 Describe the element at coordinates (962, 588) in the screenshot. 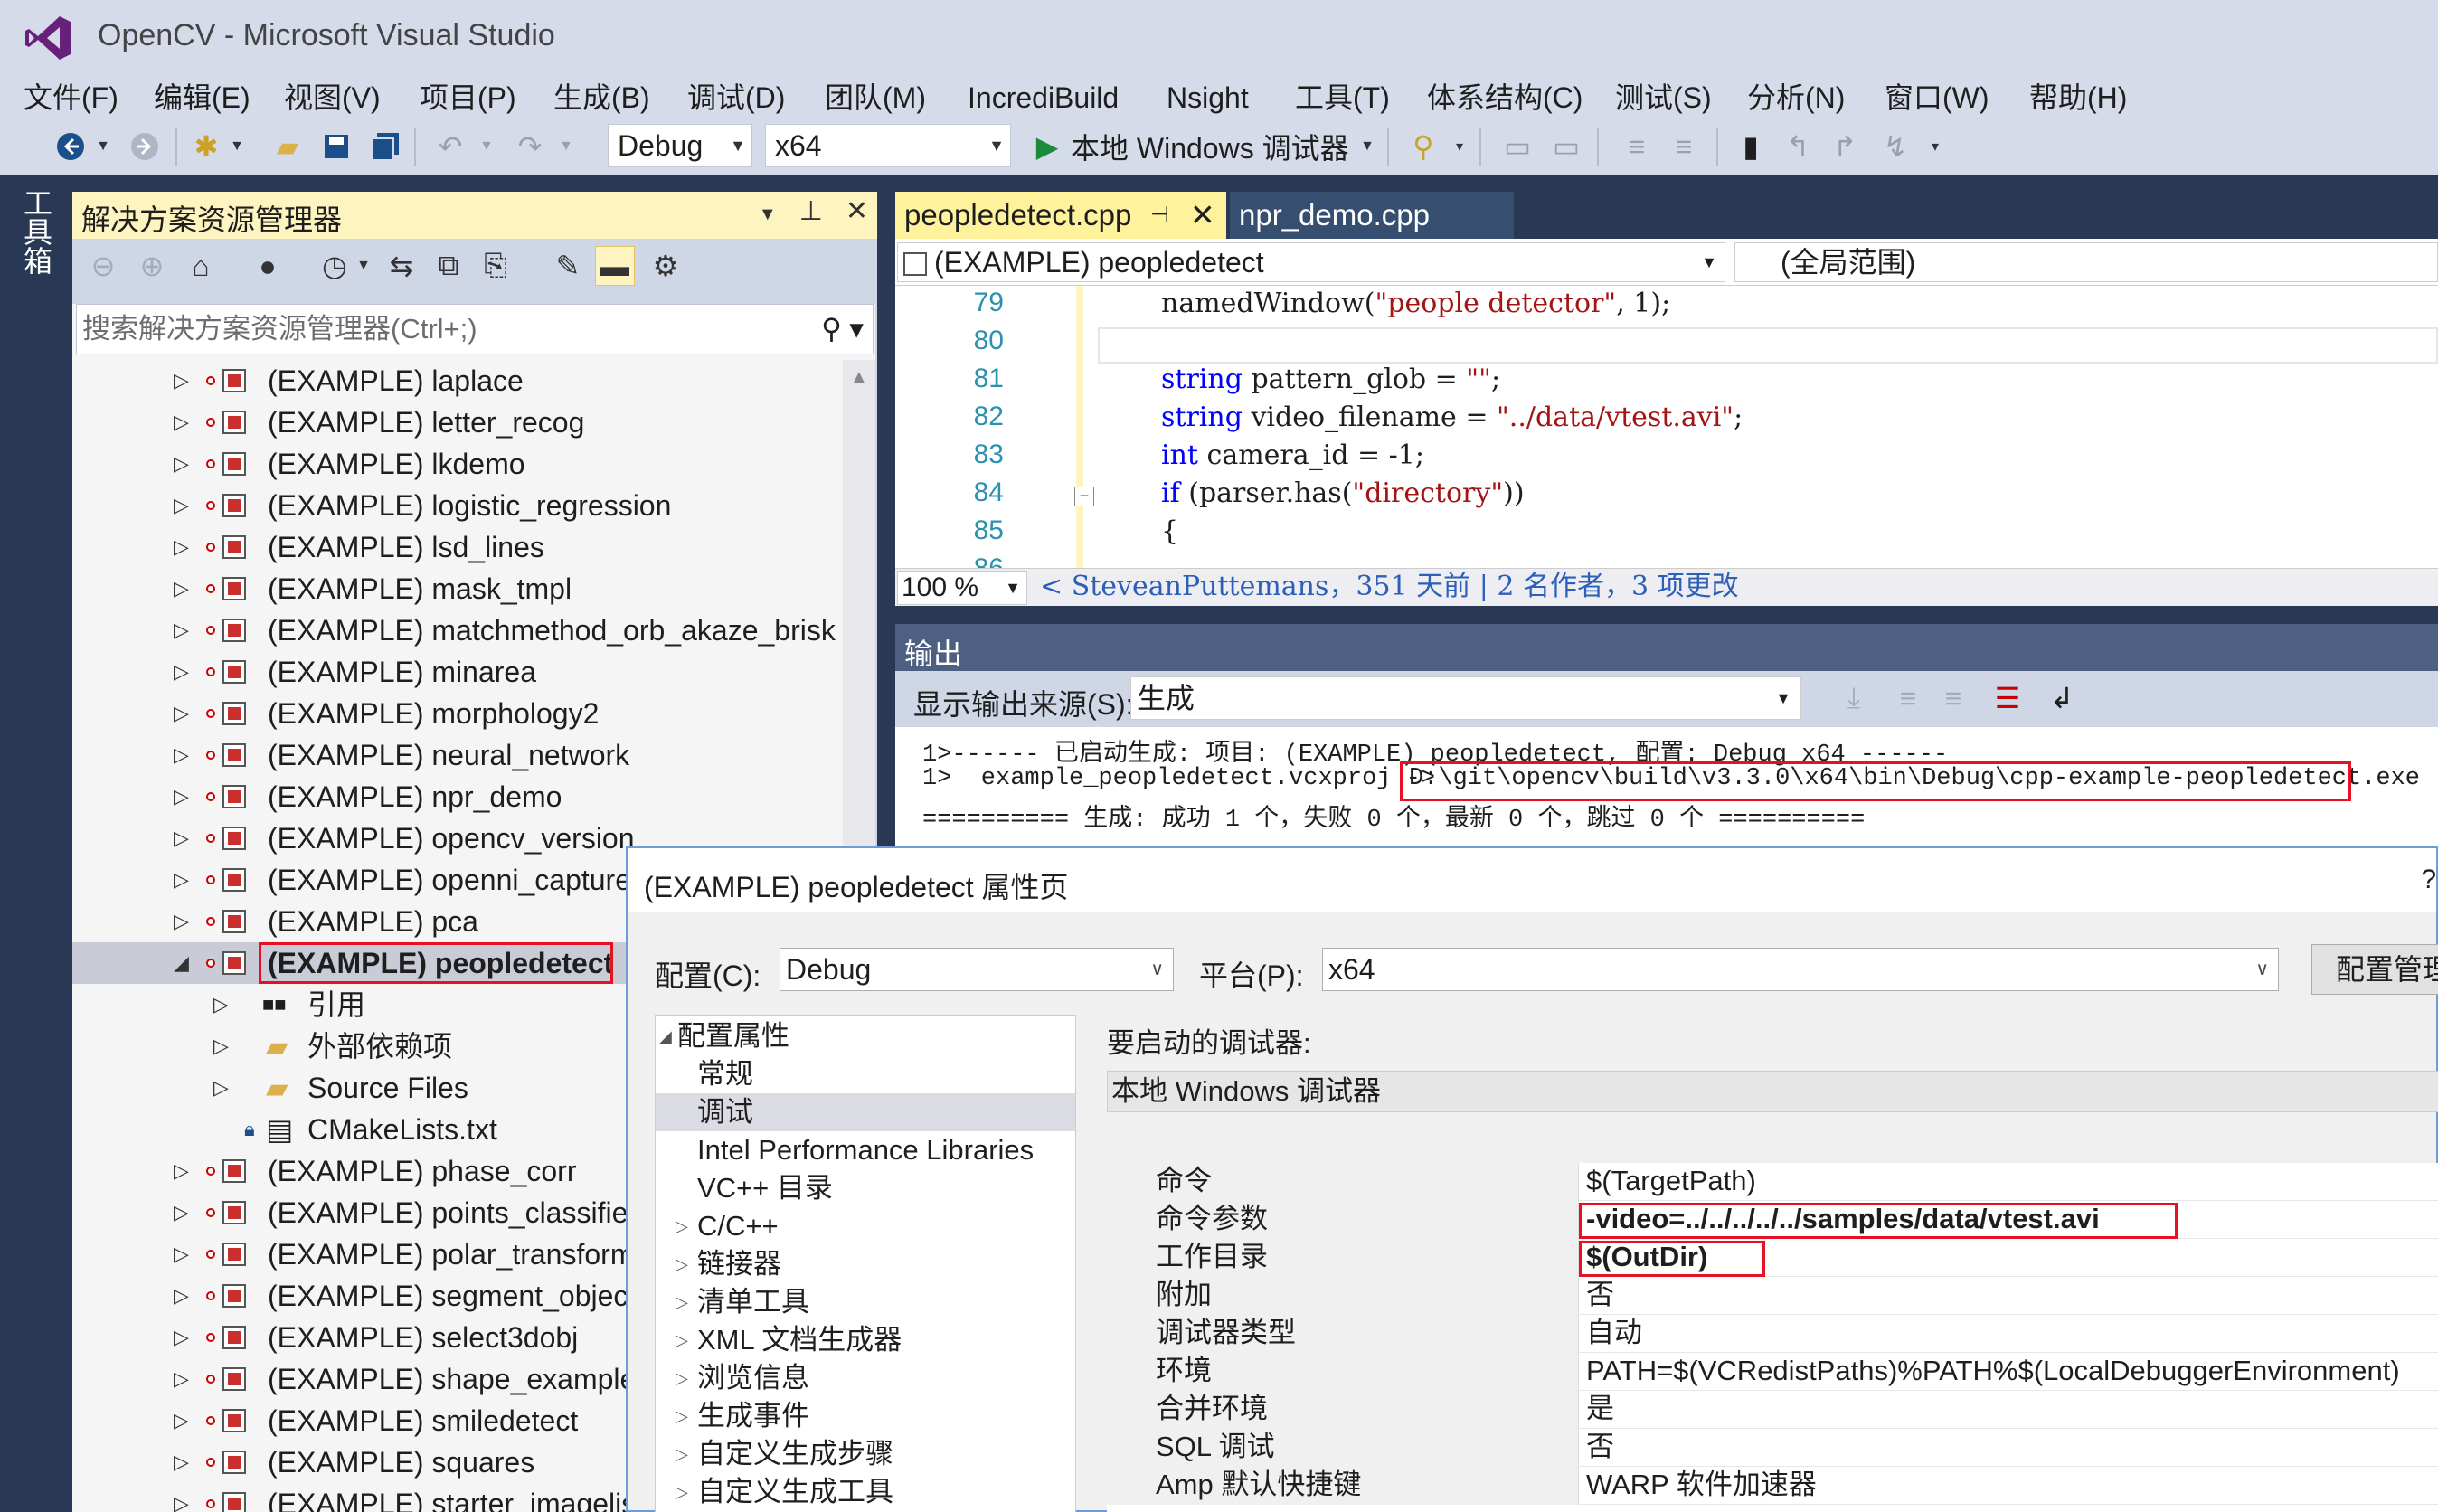

I see `zoom-select: 100 % ▼` at that location.